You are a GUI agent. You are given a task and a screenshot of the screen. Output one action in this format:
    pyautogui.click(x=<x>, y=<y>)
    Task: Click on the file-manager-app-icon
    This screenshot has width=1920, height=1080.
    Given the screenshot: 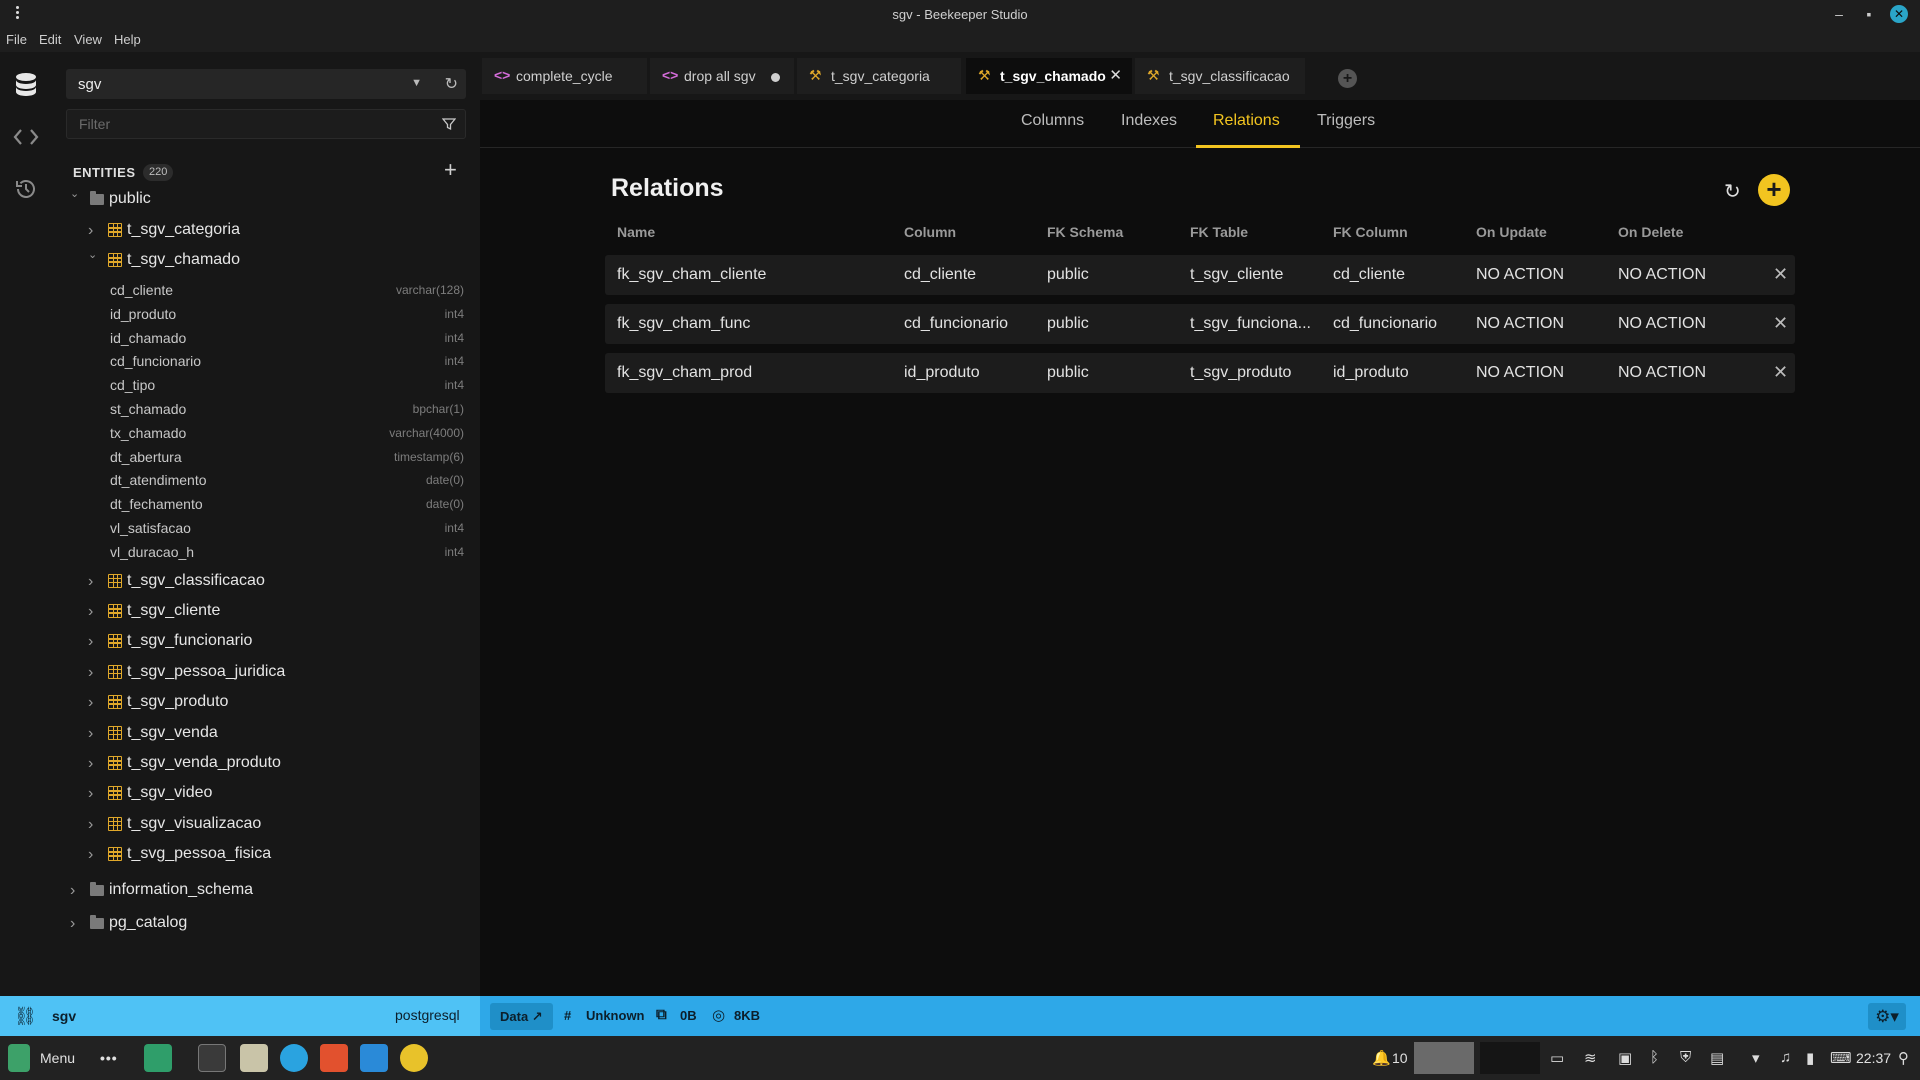 What is the action you would take?
    pyautogui.click(x=254, y=1058)
    